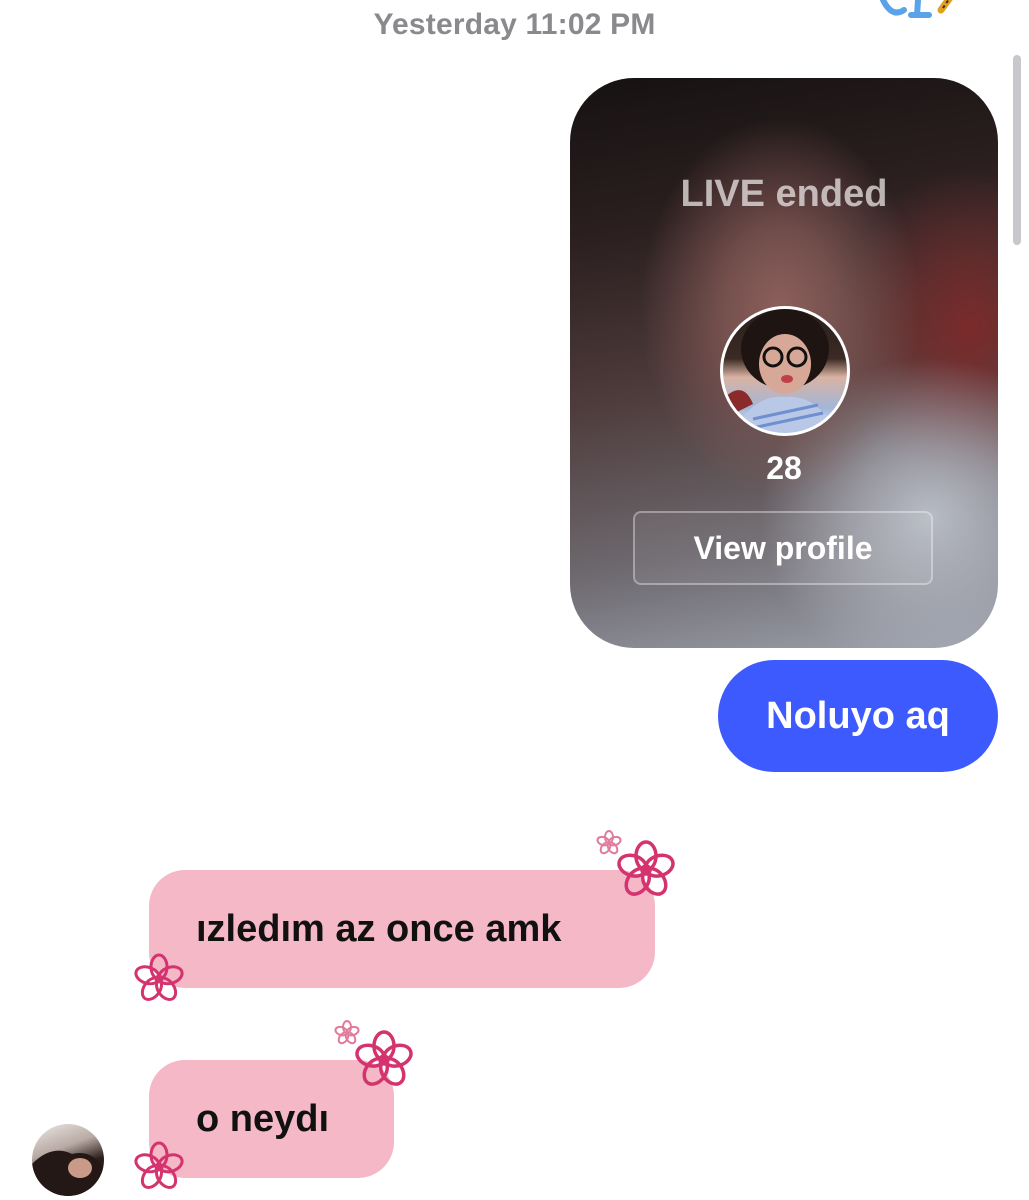 The width and height of the screenshot is (1029, 1200). What do you see at coordinates (784, 194) in the screenshot?
I see `live-status-label: LIVE ended` at bounding box center [784, 194].